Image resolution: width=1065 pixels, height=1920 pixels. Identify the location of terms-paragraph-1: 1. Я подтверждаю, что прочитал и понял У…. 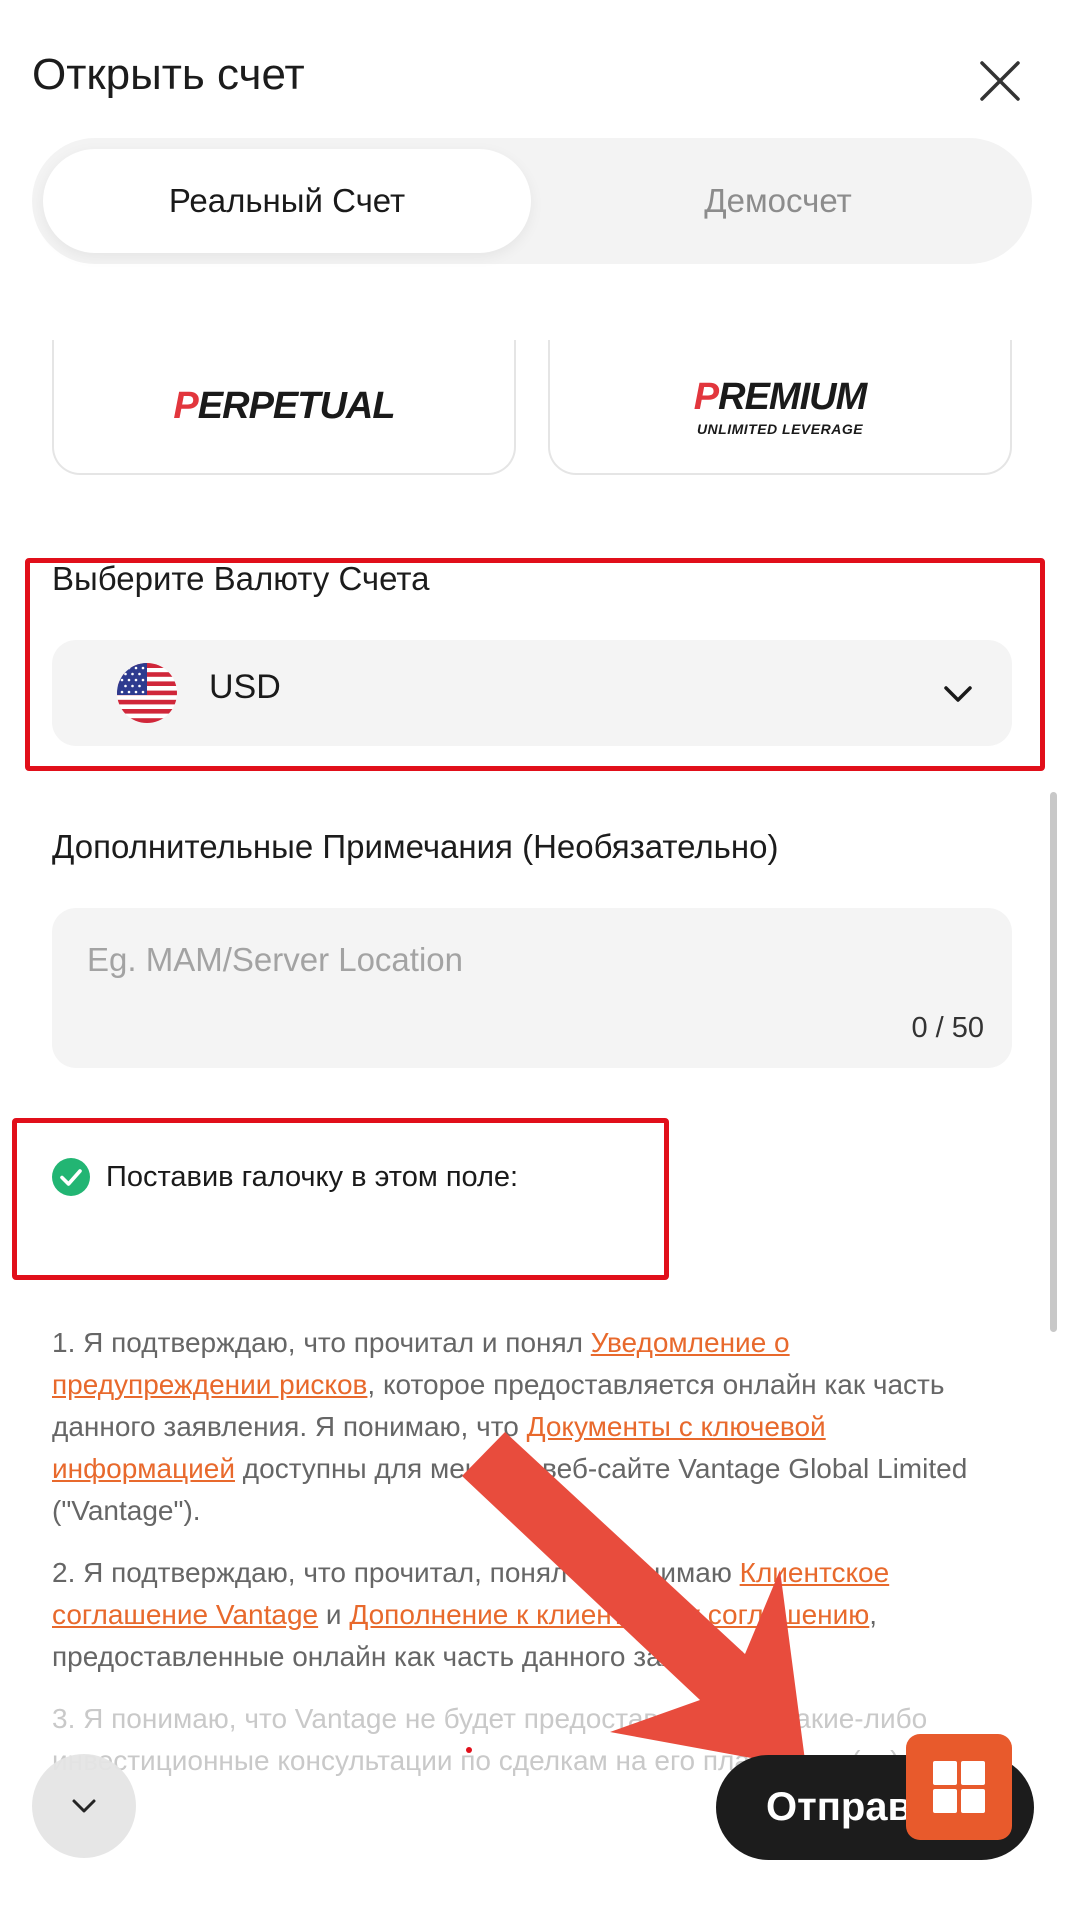
(510, 1426).